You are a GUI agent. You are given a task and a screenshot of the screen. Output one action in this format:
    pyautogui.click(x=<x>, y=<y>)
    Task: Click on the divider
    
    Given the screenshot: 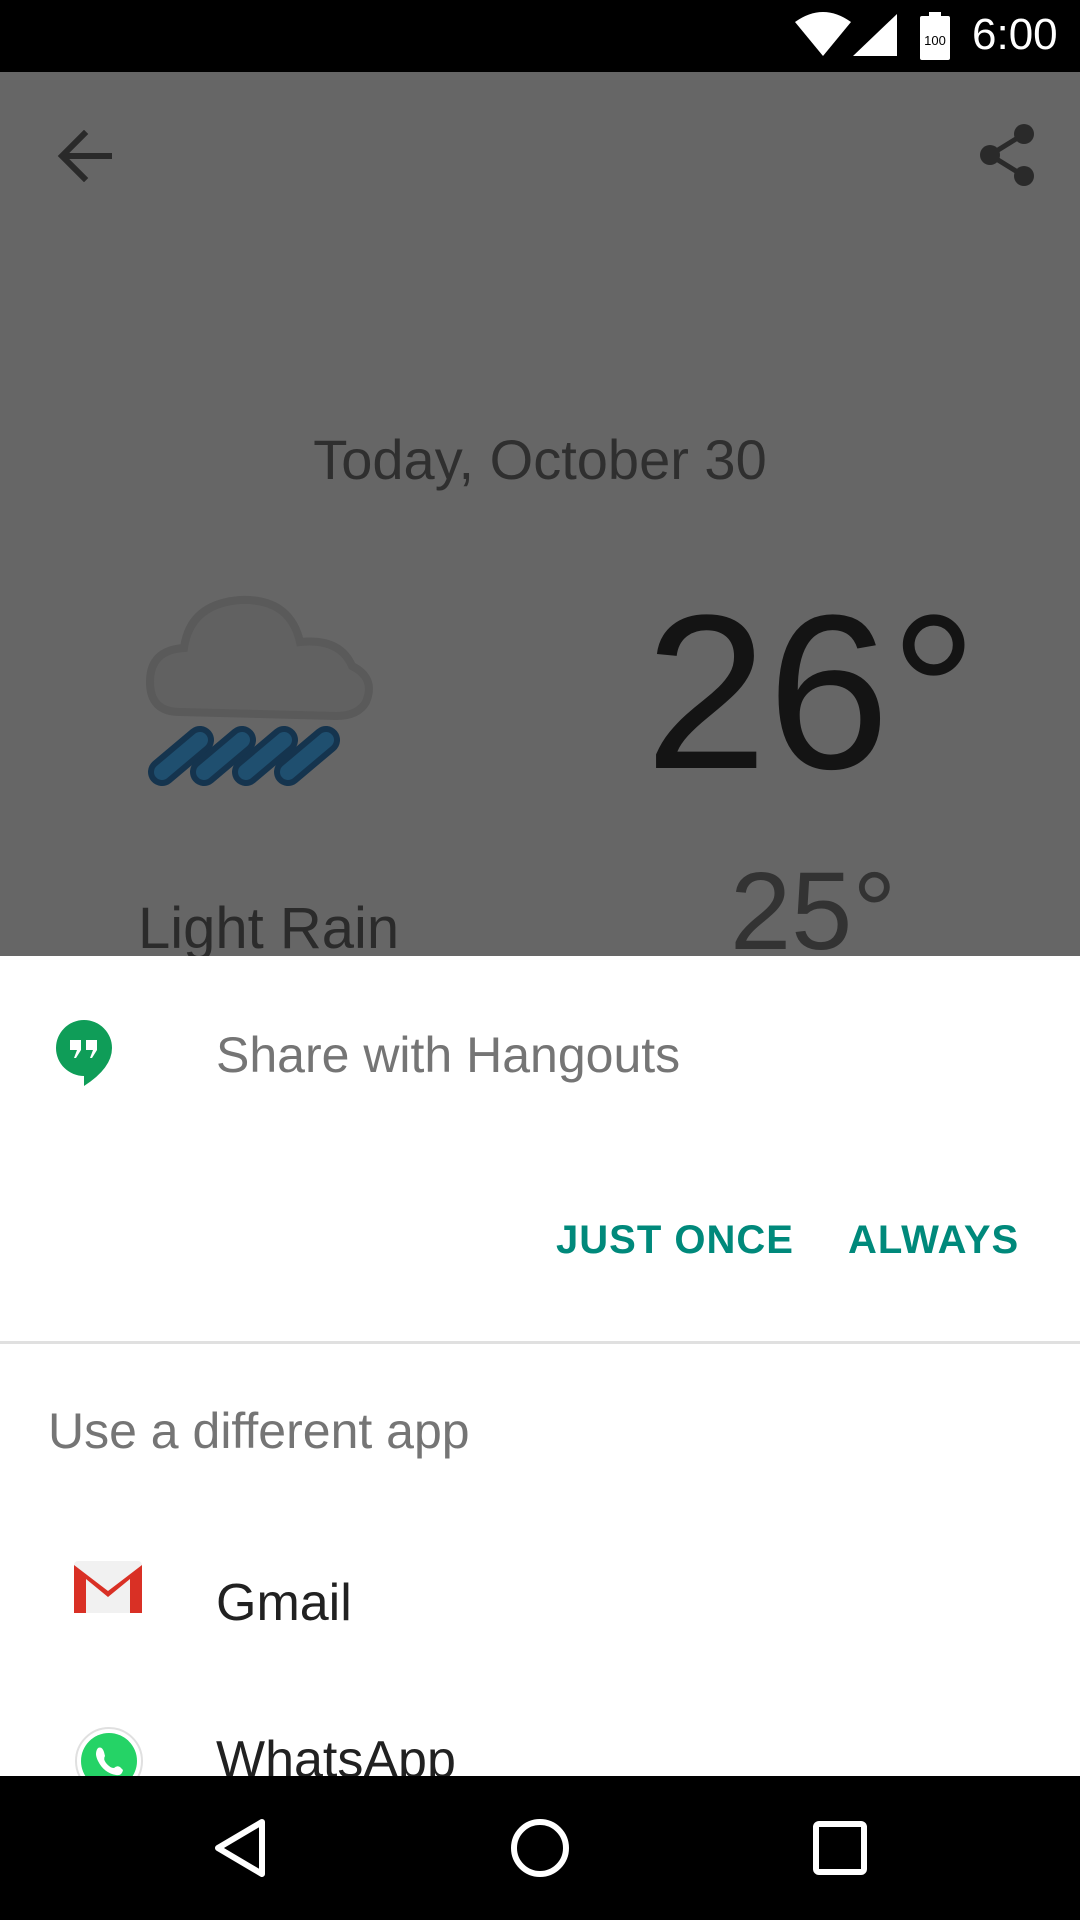 What is the action you would take?
    pyautogui.click(x=540, y=1342)
    